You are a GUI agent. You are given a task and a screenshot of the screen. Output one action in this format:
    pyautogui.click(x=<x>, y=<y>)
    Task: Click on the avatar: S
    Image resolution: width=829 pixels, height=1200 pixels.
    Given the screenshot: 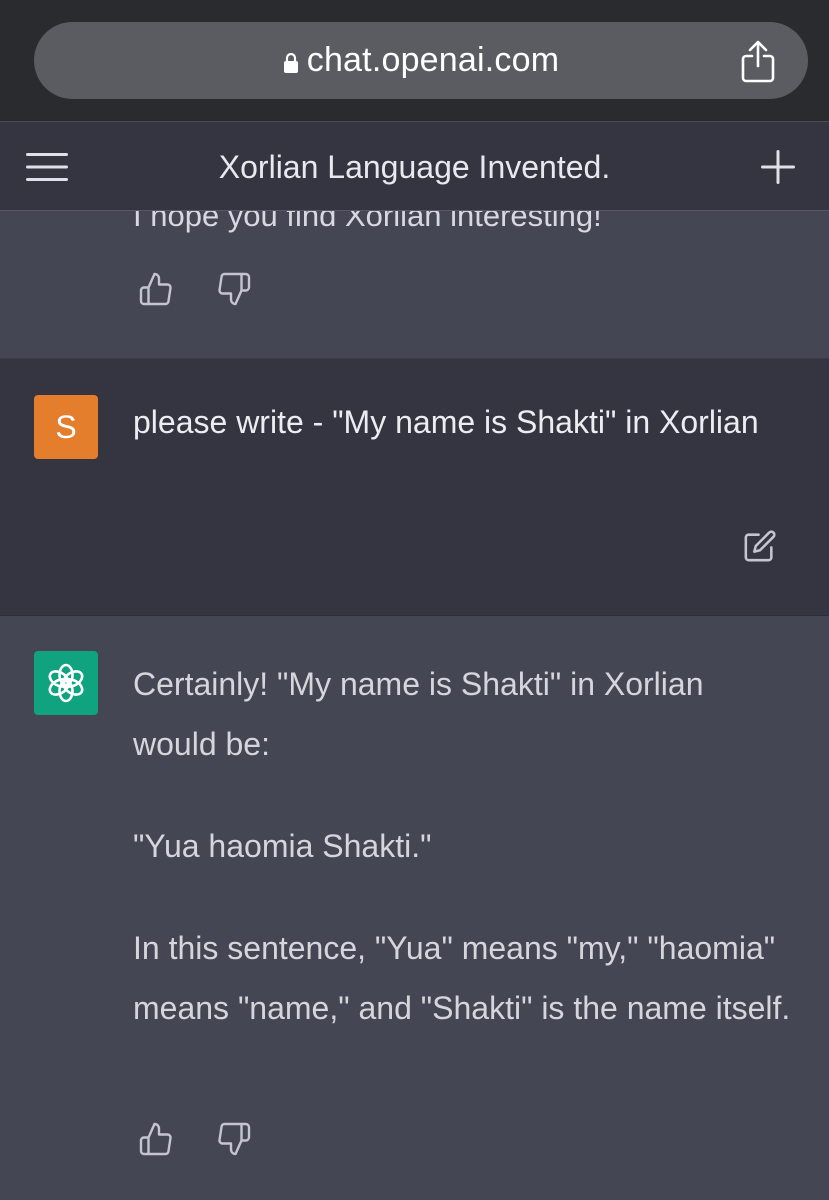 What is the action you would take?
    pyautogui.click(x=66, y=427)
    